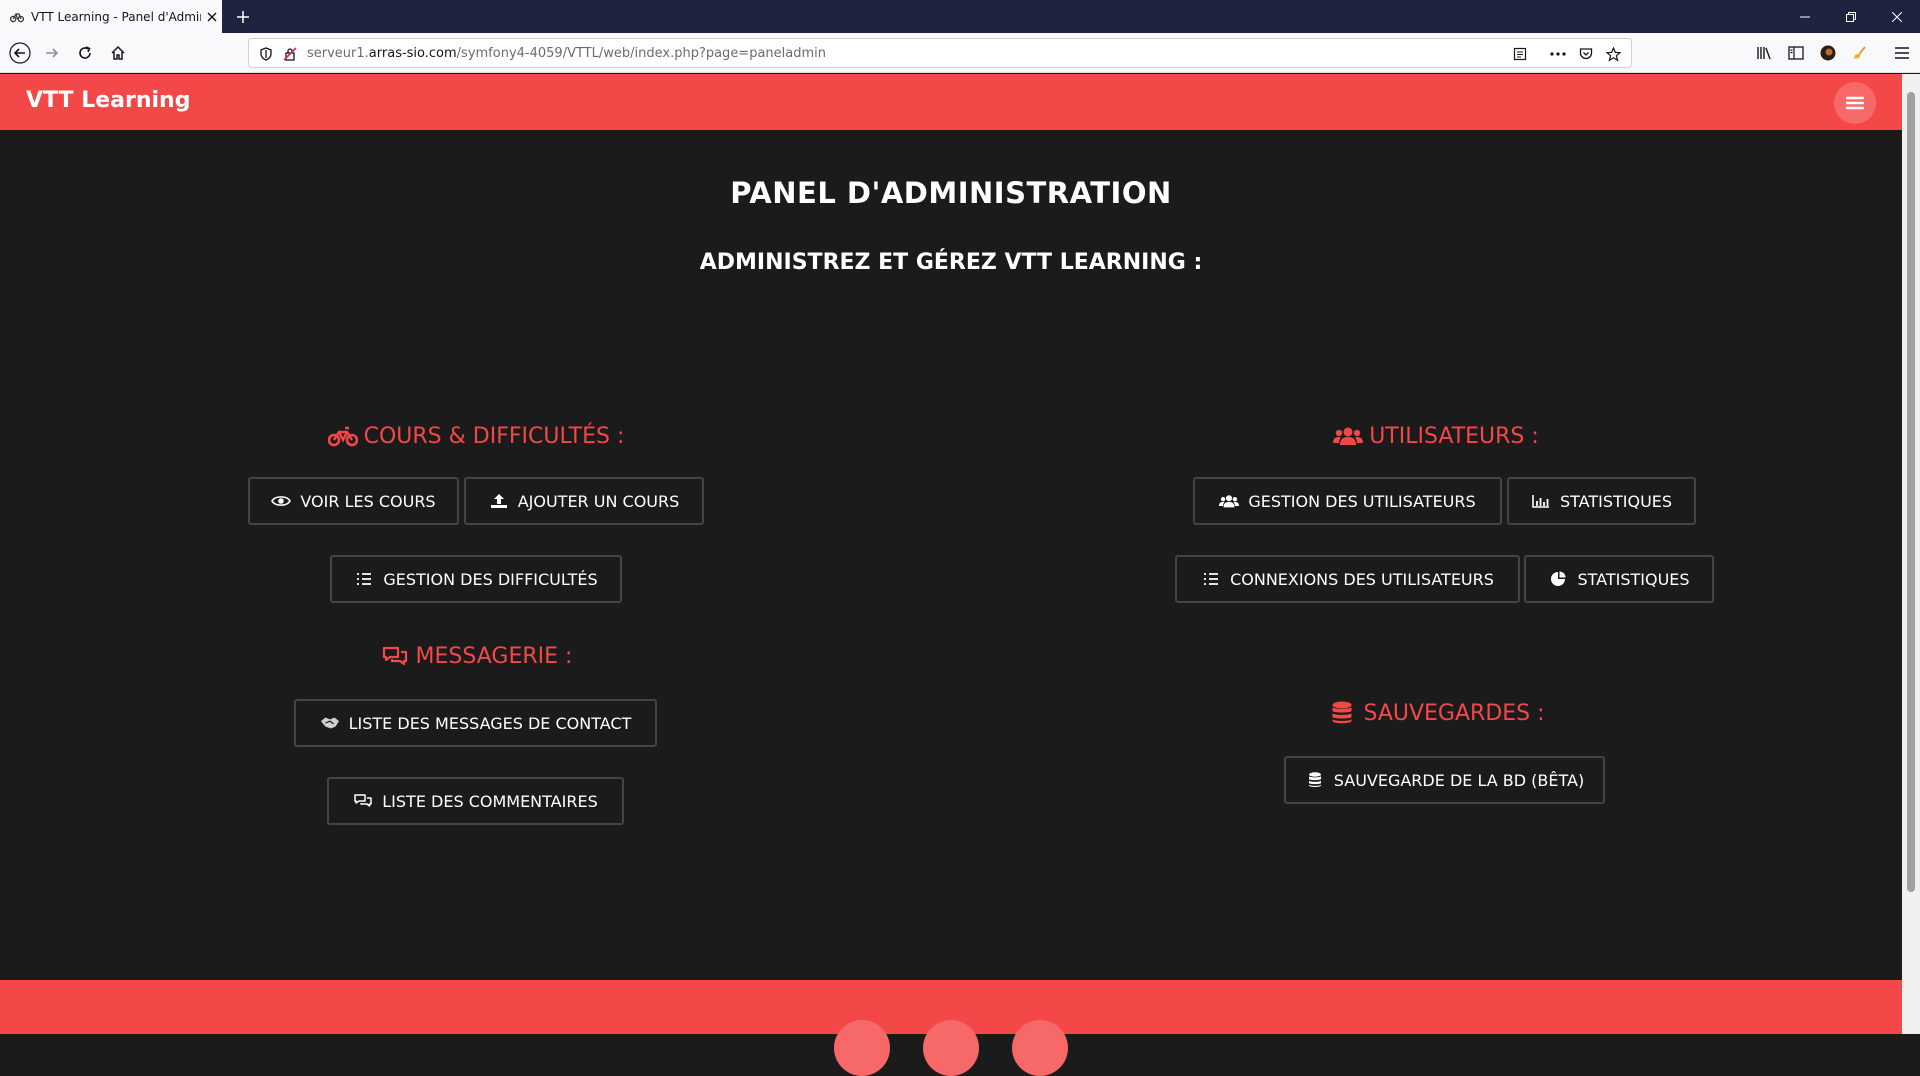 Image resolution: width=1920 pixels, height=1076 pixels. Describe the element at coordinates (1454, 436) in the screenshot. I see `section-title-utilisateurs-label: UTILISATEURS :` at that location.